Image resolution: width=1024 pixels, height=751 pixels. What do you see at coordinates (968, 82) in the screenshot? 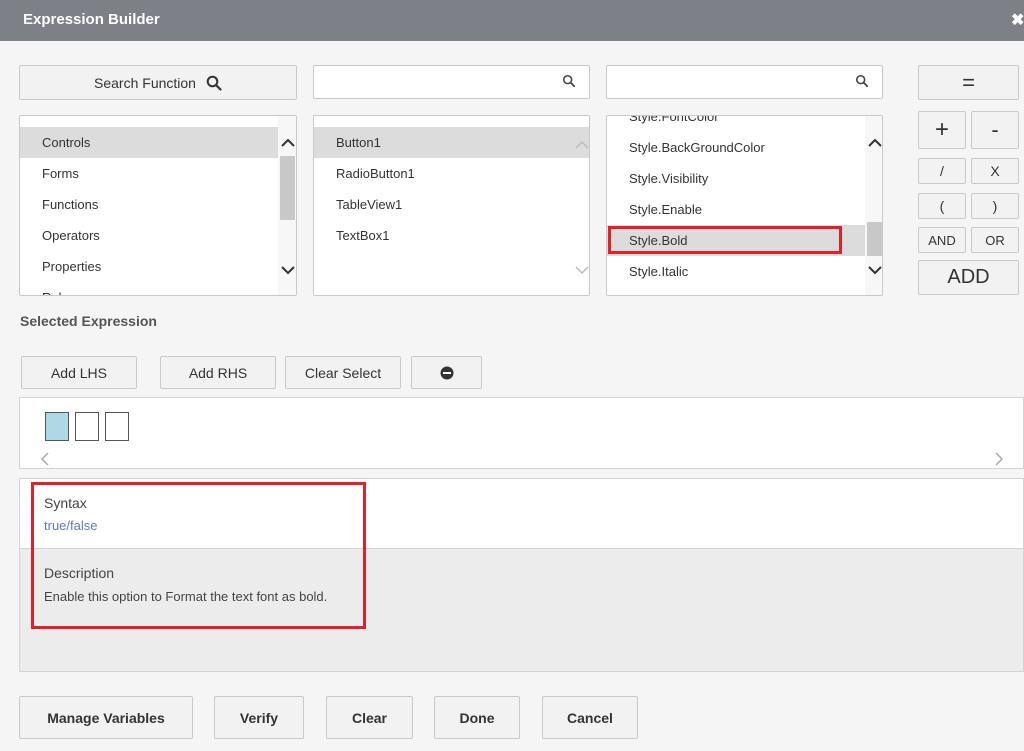
I see `equals-button: =` at bounding box center [968, 82].